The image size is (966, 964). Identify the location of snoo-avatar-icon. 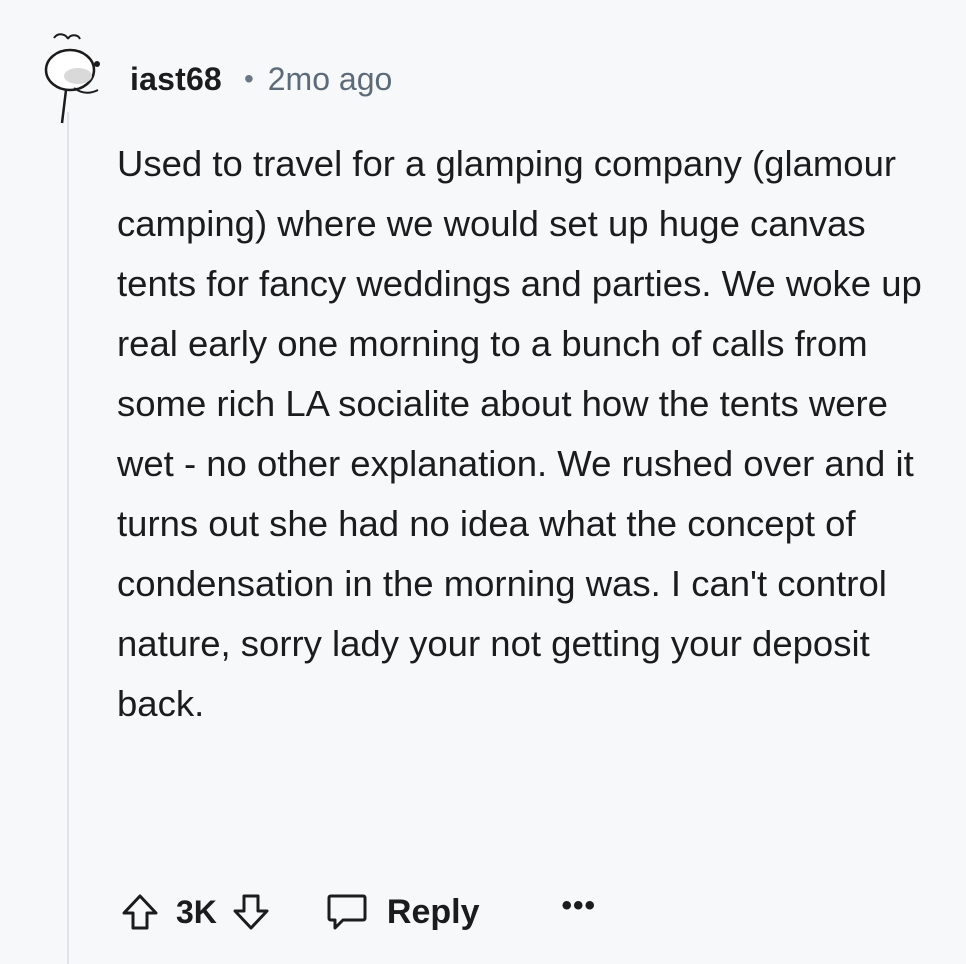
(72, 78).